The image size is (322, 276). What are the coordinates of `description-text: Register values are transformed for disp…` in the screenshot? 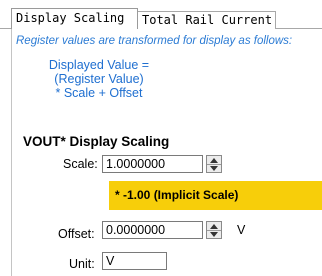 It's located at (154, 41).